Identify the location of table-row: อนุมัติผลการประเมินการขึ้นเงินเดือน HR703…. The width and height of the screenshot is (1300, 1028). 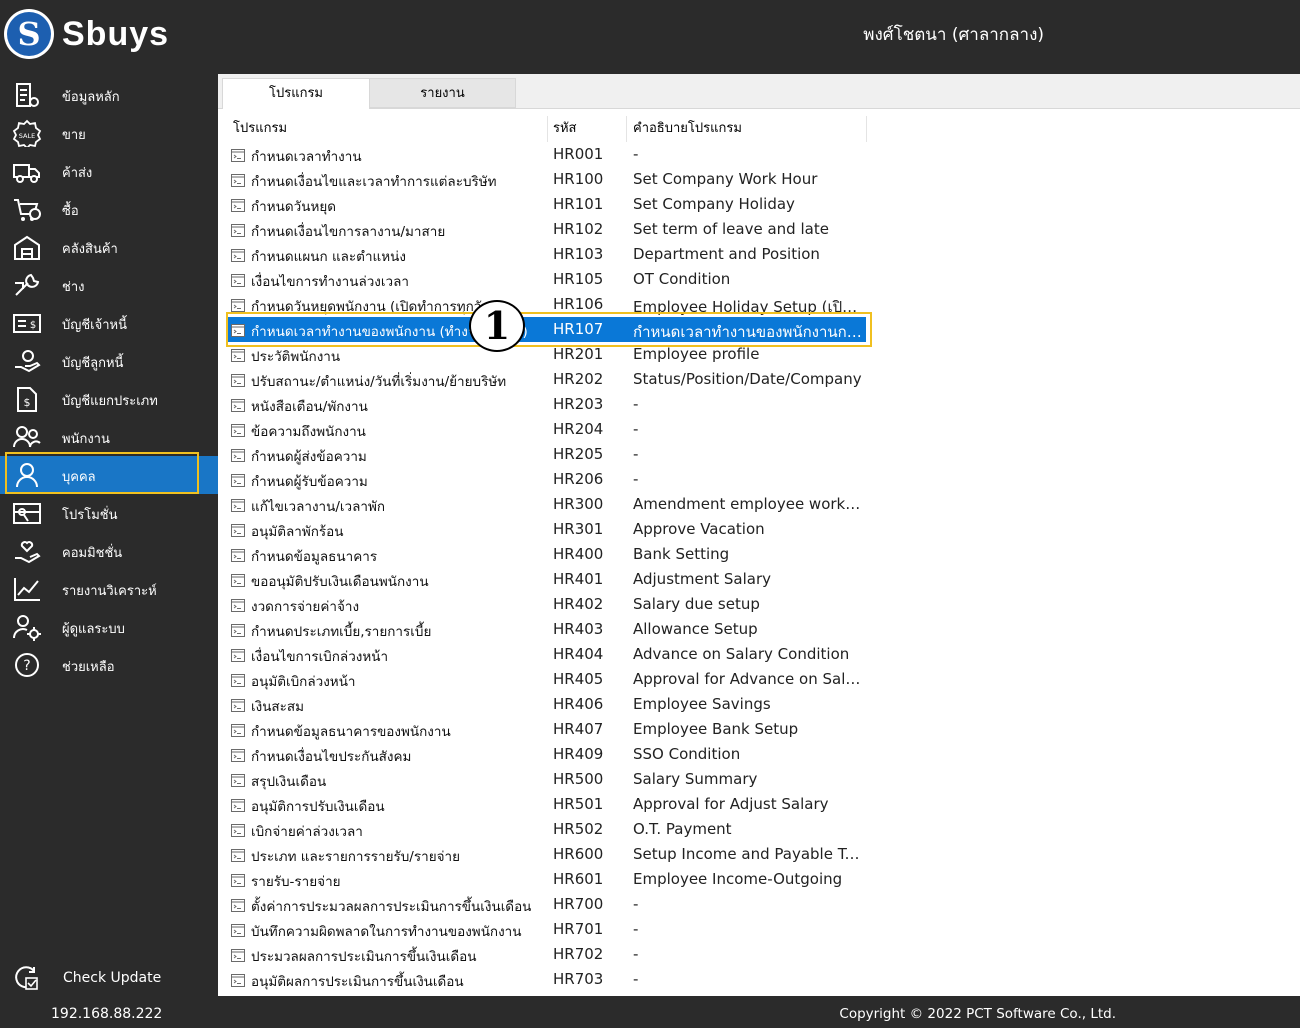
(546, 979).